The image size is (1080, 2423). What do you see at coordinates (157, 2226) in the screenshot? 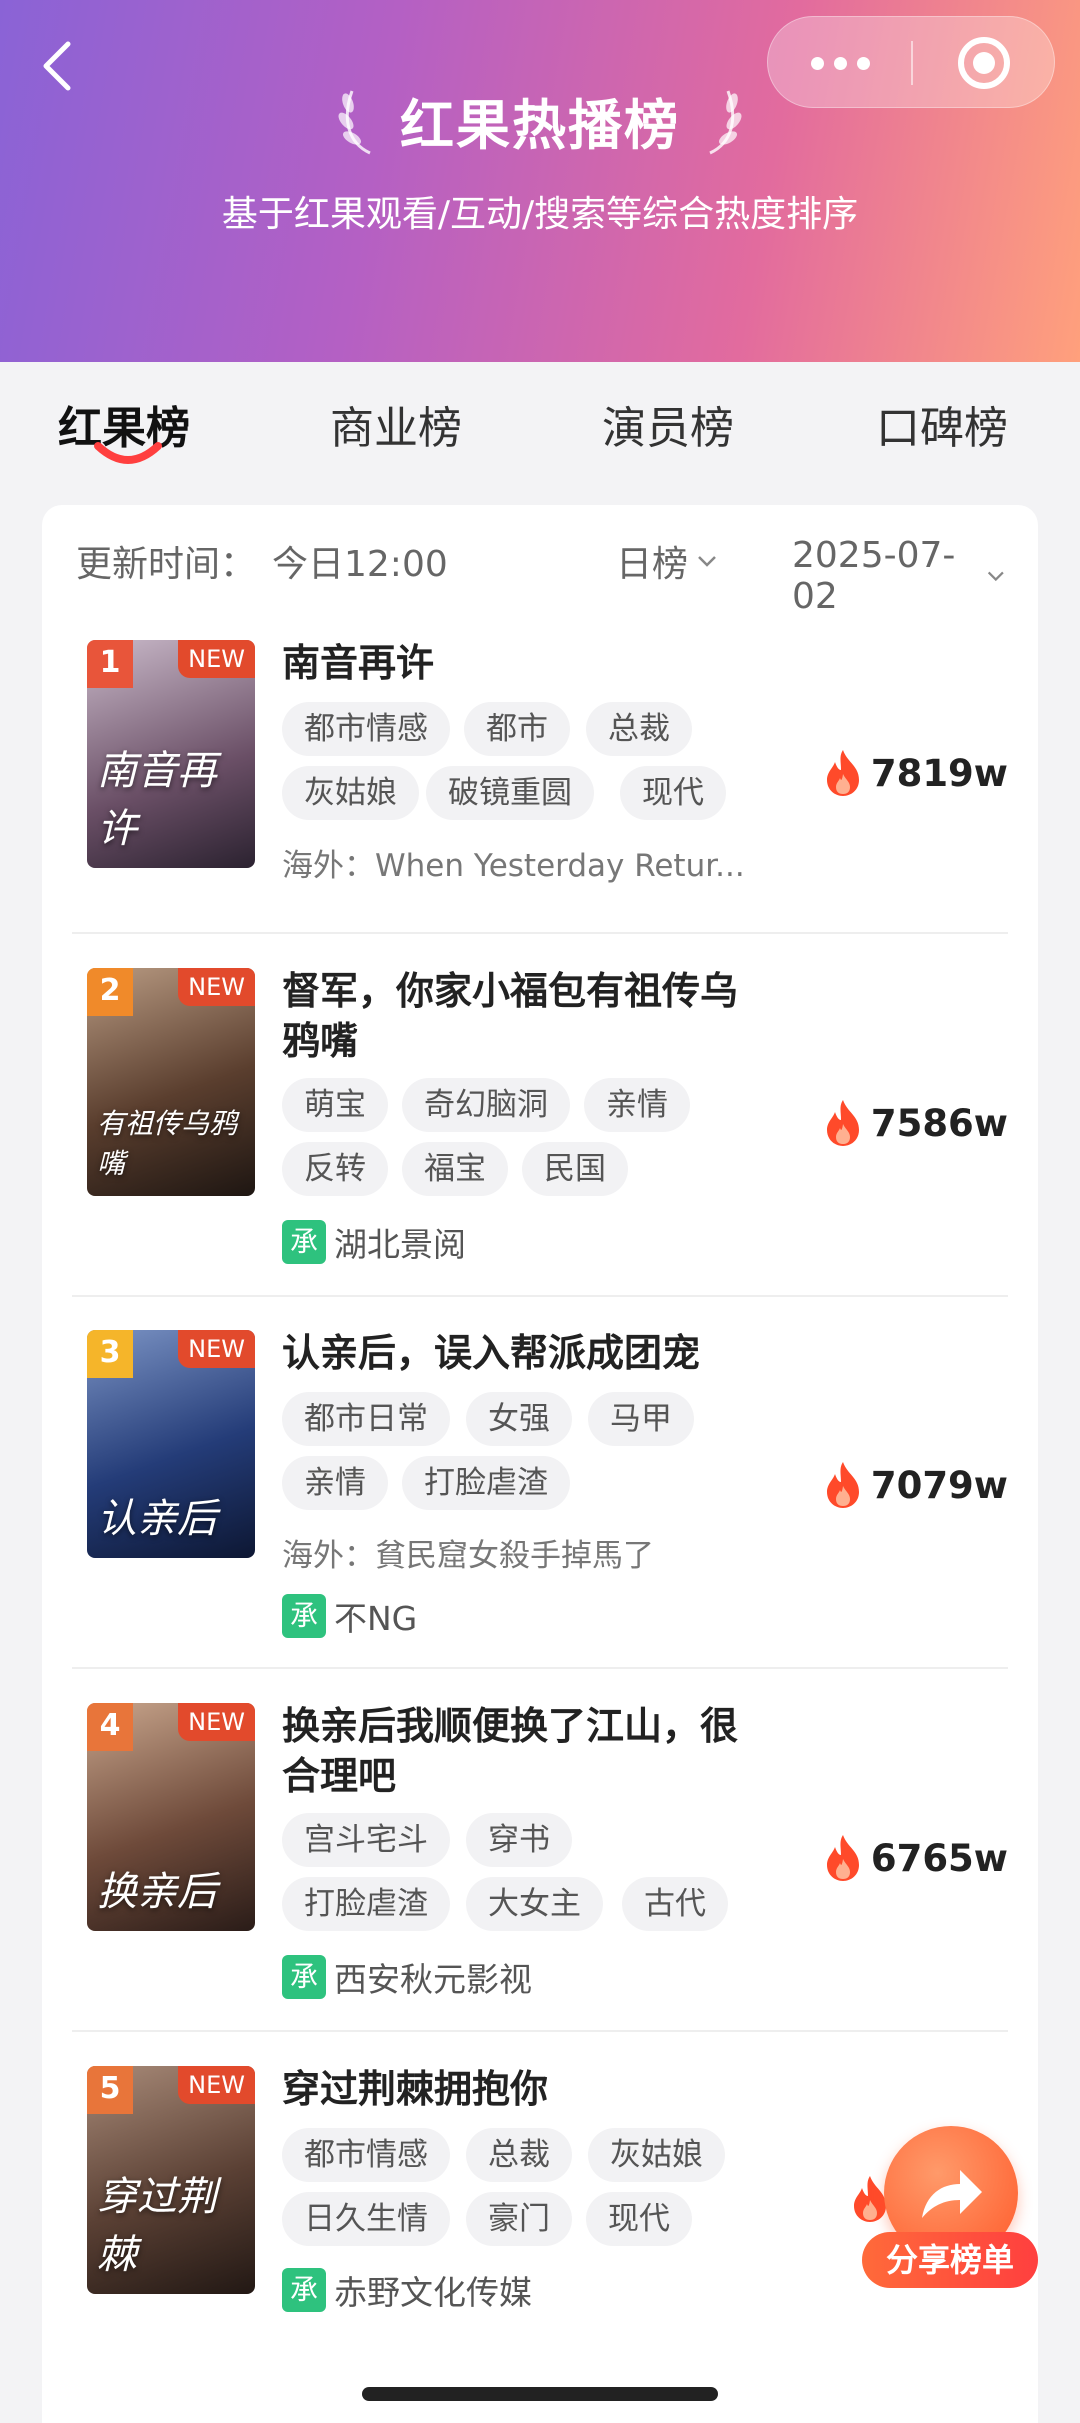
I see `poster-title: 穿过荆棘` at bounding box center [157, 2226].